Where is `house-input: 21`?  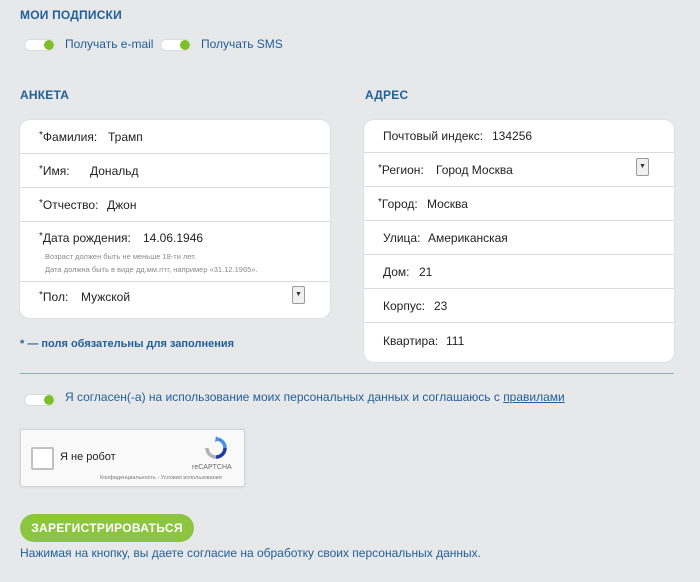 house-input: 21 is located at coordinates (425, 272).